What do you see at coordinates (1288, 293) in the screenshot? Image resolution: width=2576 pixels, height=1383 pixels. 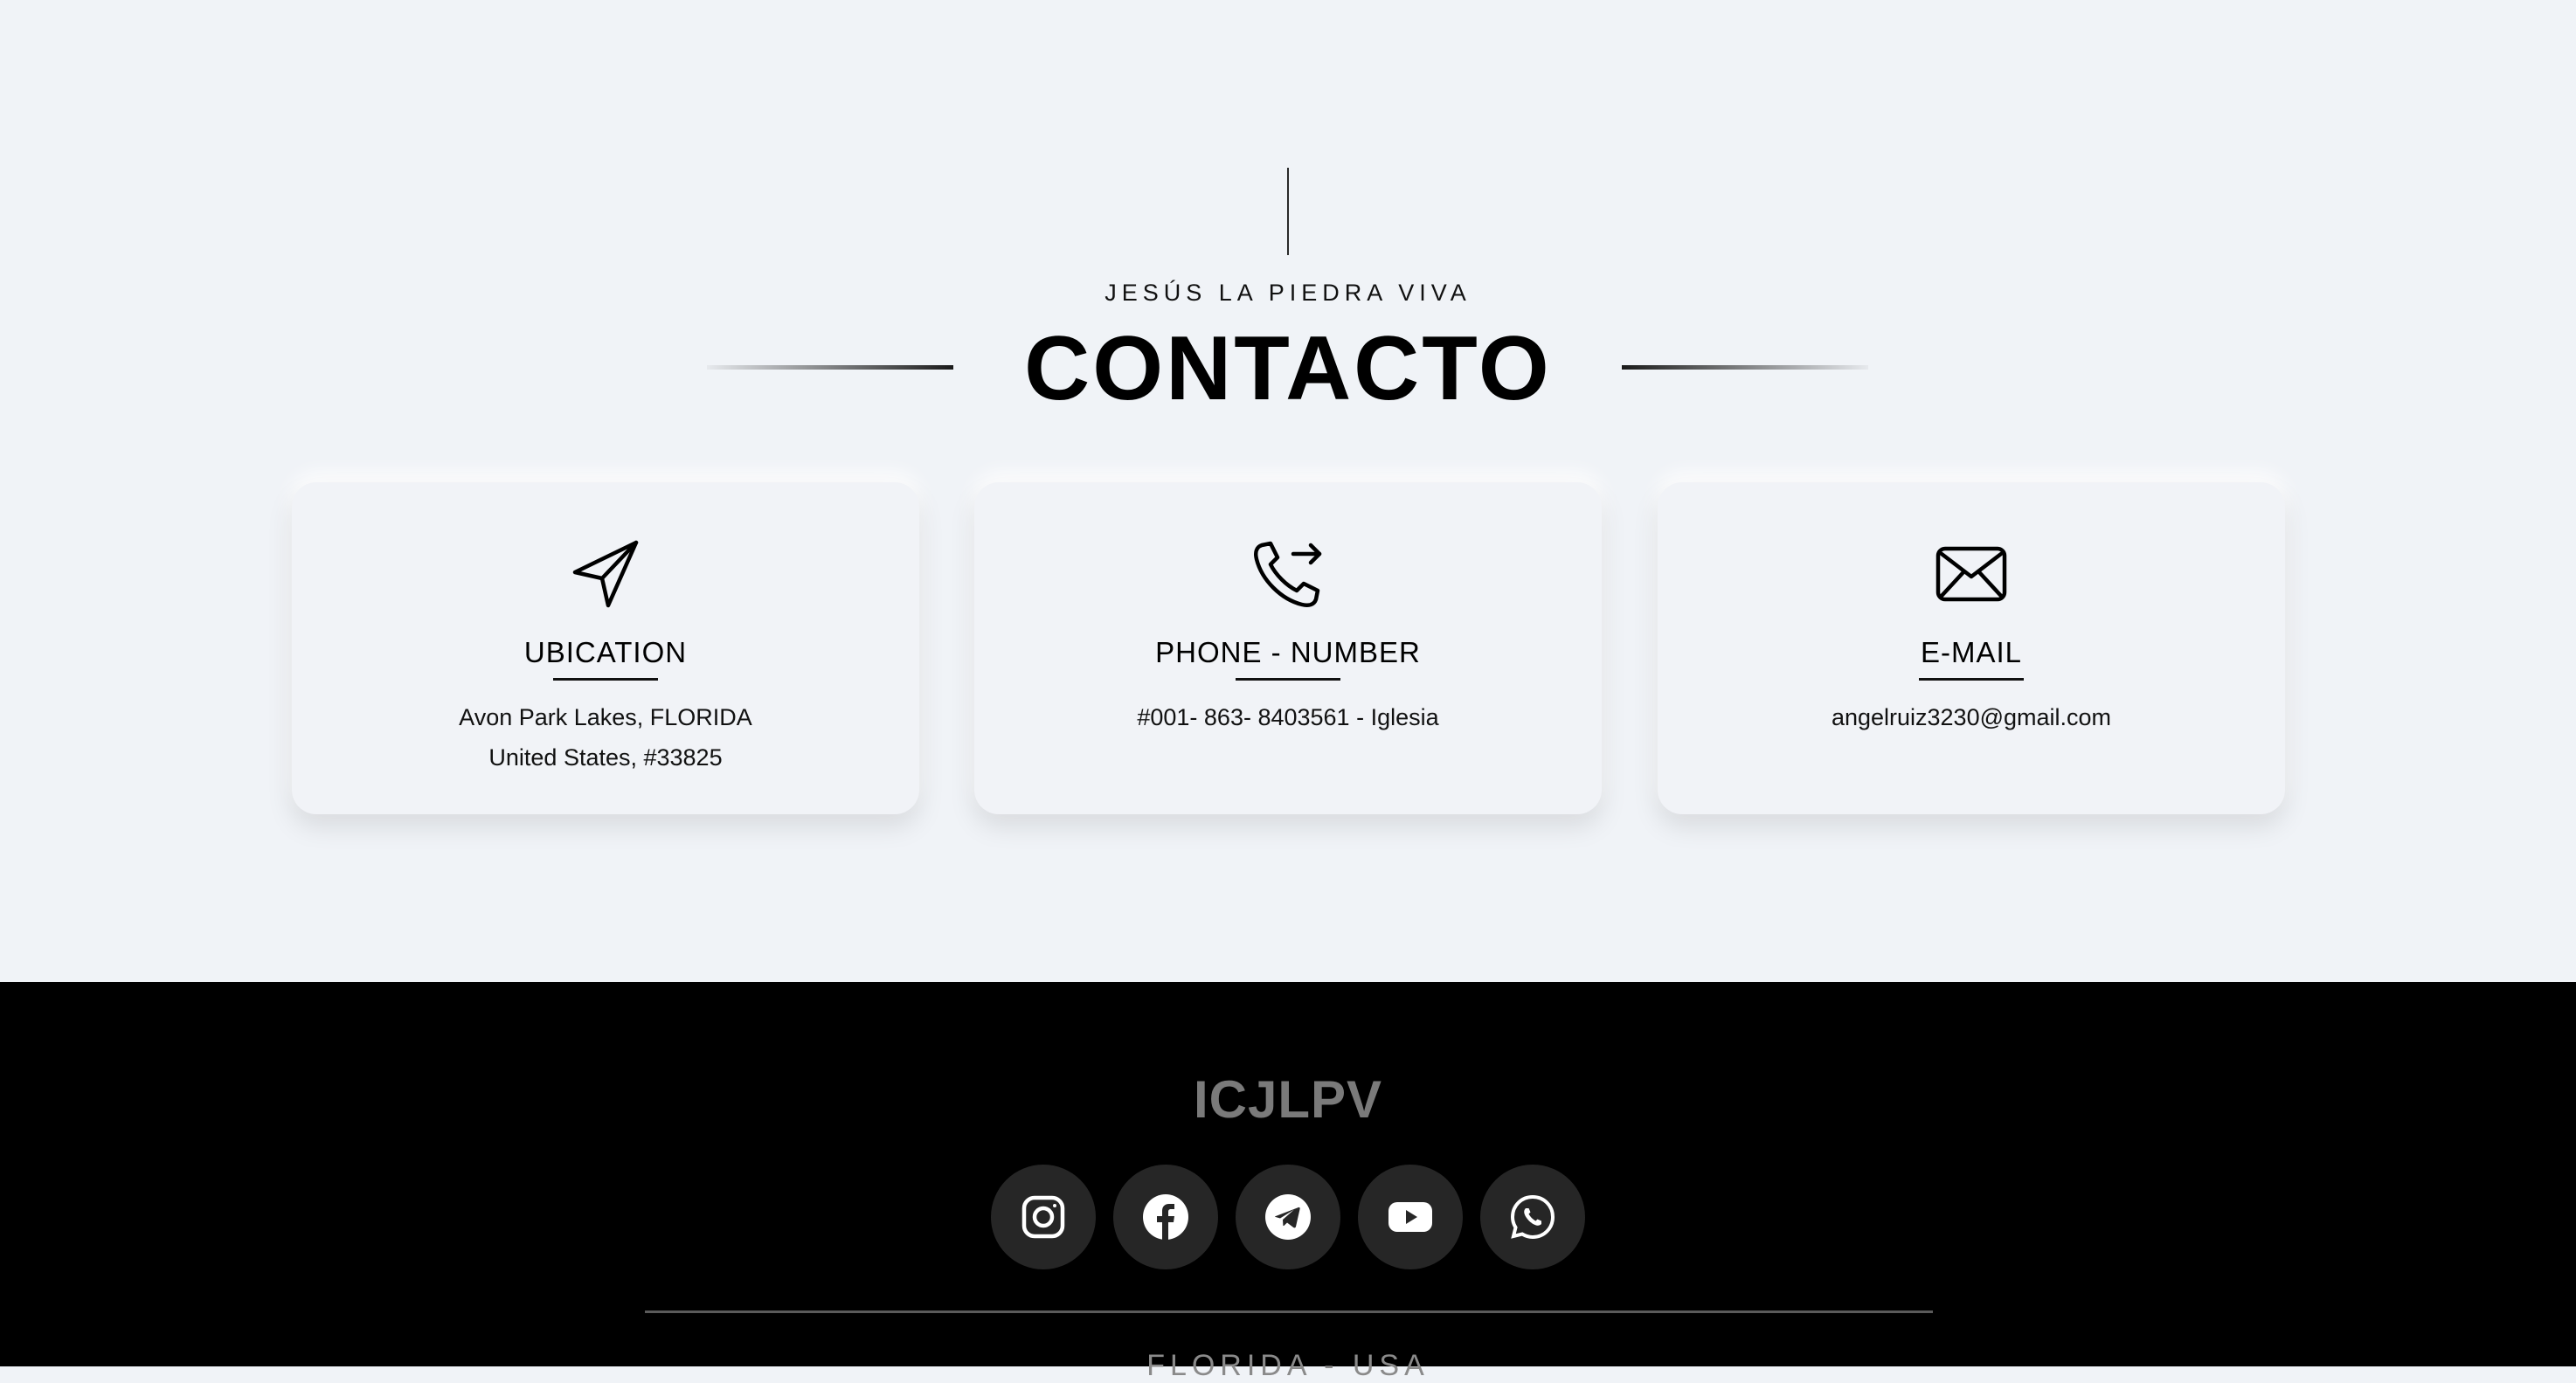 I see `section-subtitle: JESÚS LA PIEDRA VIVA` at bounding box center [1288, 293].